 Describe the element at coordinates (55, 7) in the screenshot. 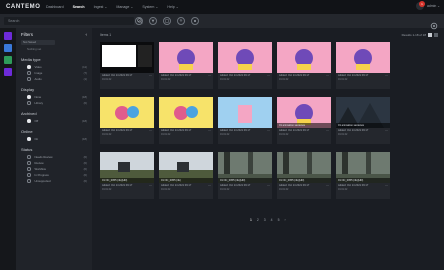

I see `nav-dashboard: Dashboard` at that location.